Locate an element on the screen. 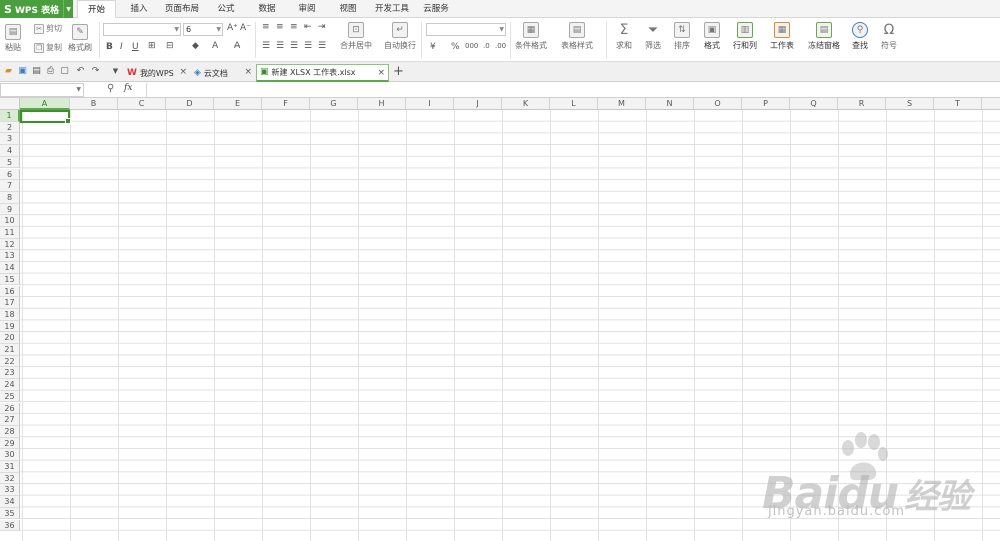  cut-button: ✂ 剪切 is located at coordinates (48, 28).